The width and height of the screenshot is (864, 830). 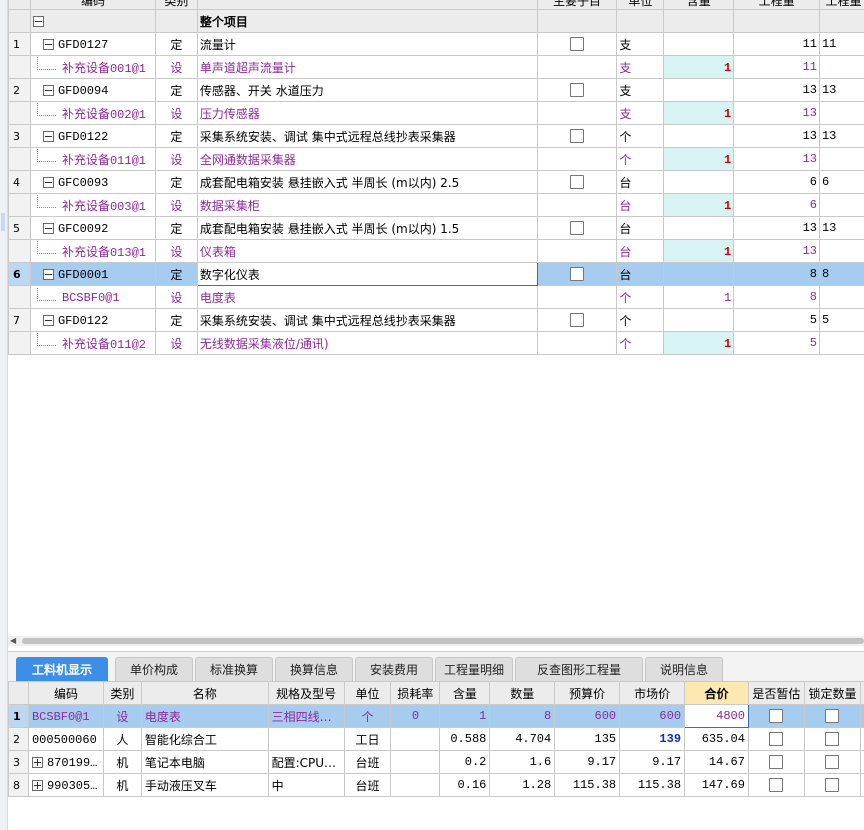 What do you see at coordinates (37, 762) in the screenshot?
I see `expand-icon` at bounding box center [37, 762].